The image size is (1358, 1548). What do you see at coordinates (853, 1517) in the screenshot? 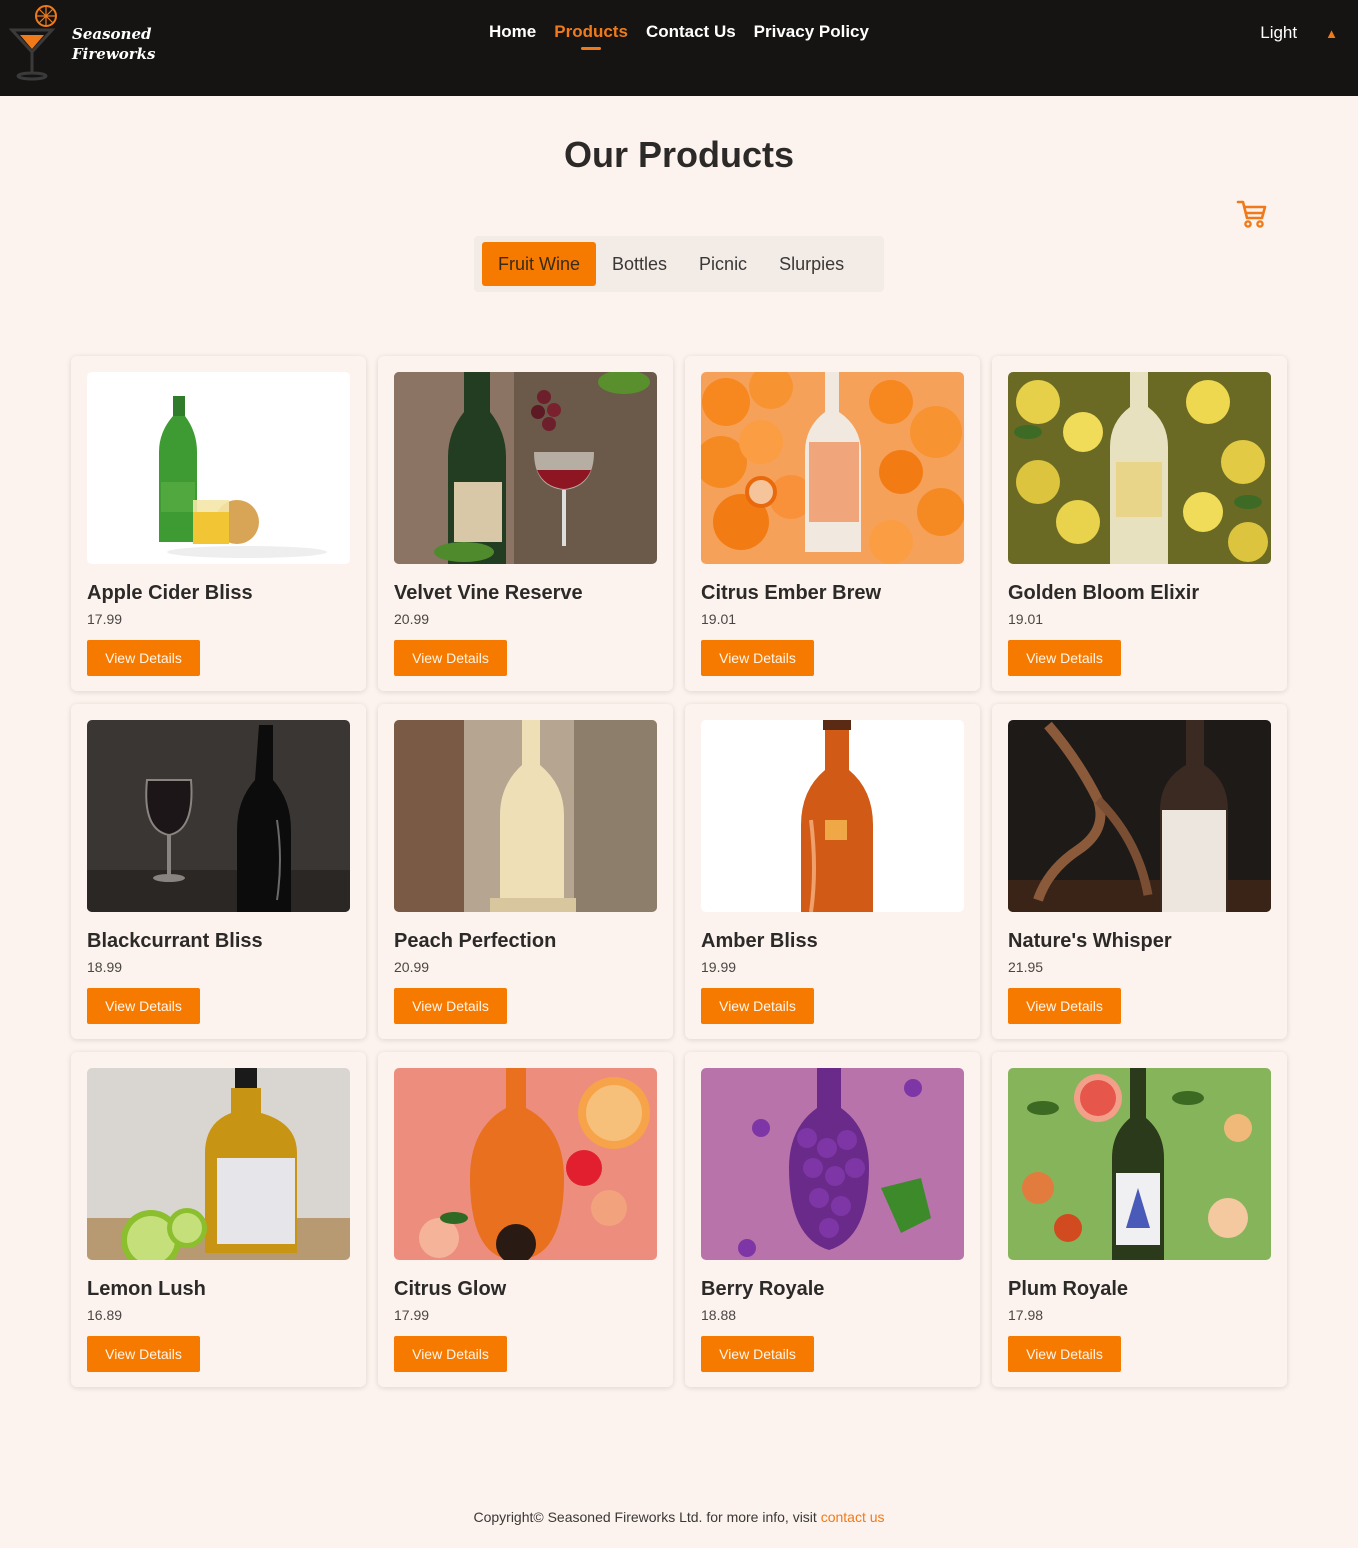
I see `footer-contact-link: contact us` at bounding box center [853, 1517].